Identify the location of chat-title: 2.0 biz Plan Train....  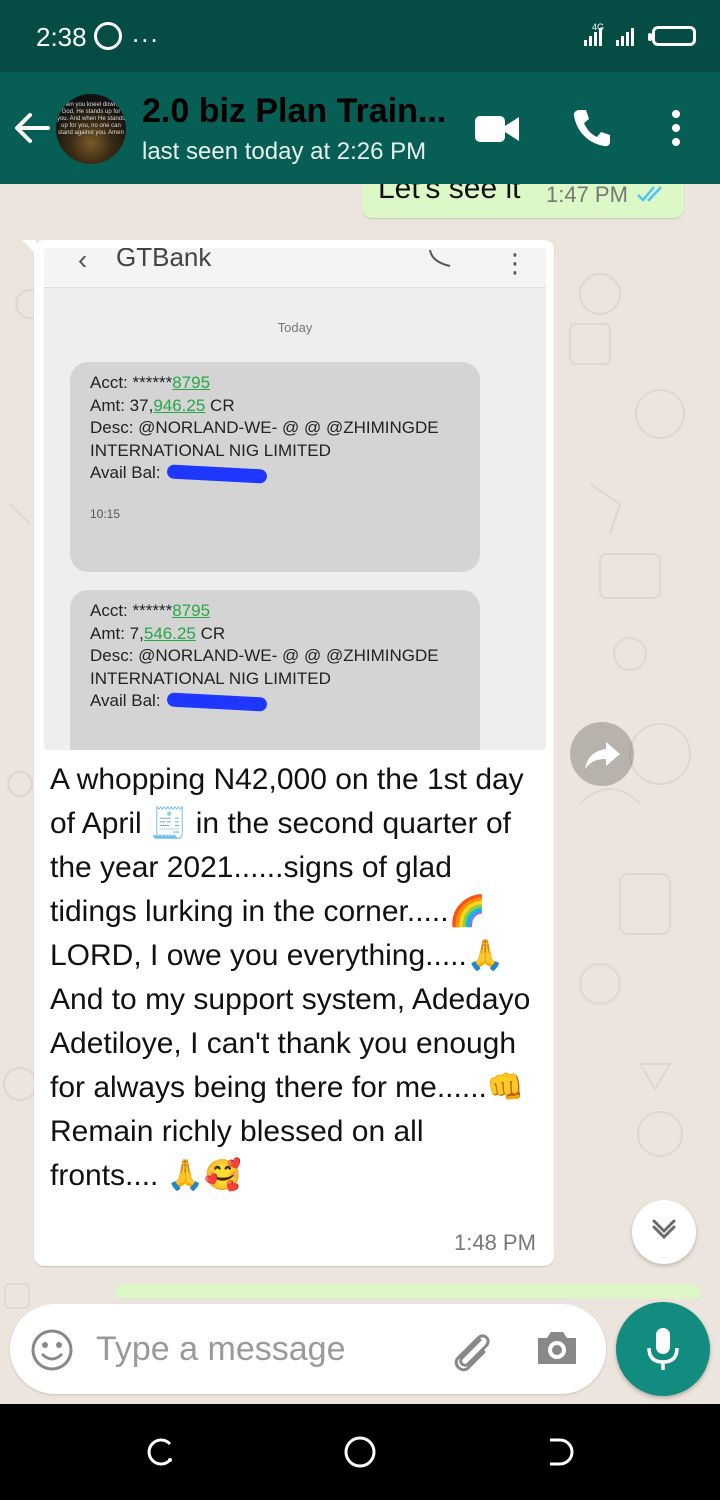
(294, 111).